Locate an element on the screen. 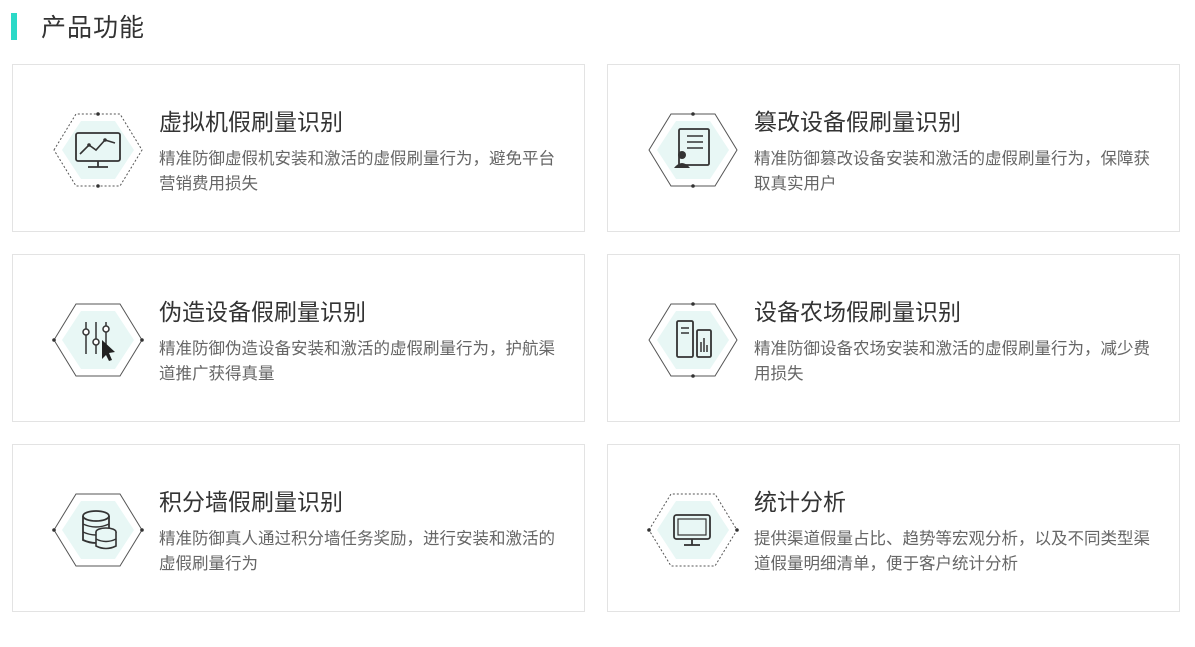 This screenshot has width=1195, height=647. section-title: 产品功能 is located at coordinates (93, 27).